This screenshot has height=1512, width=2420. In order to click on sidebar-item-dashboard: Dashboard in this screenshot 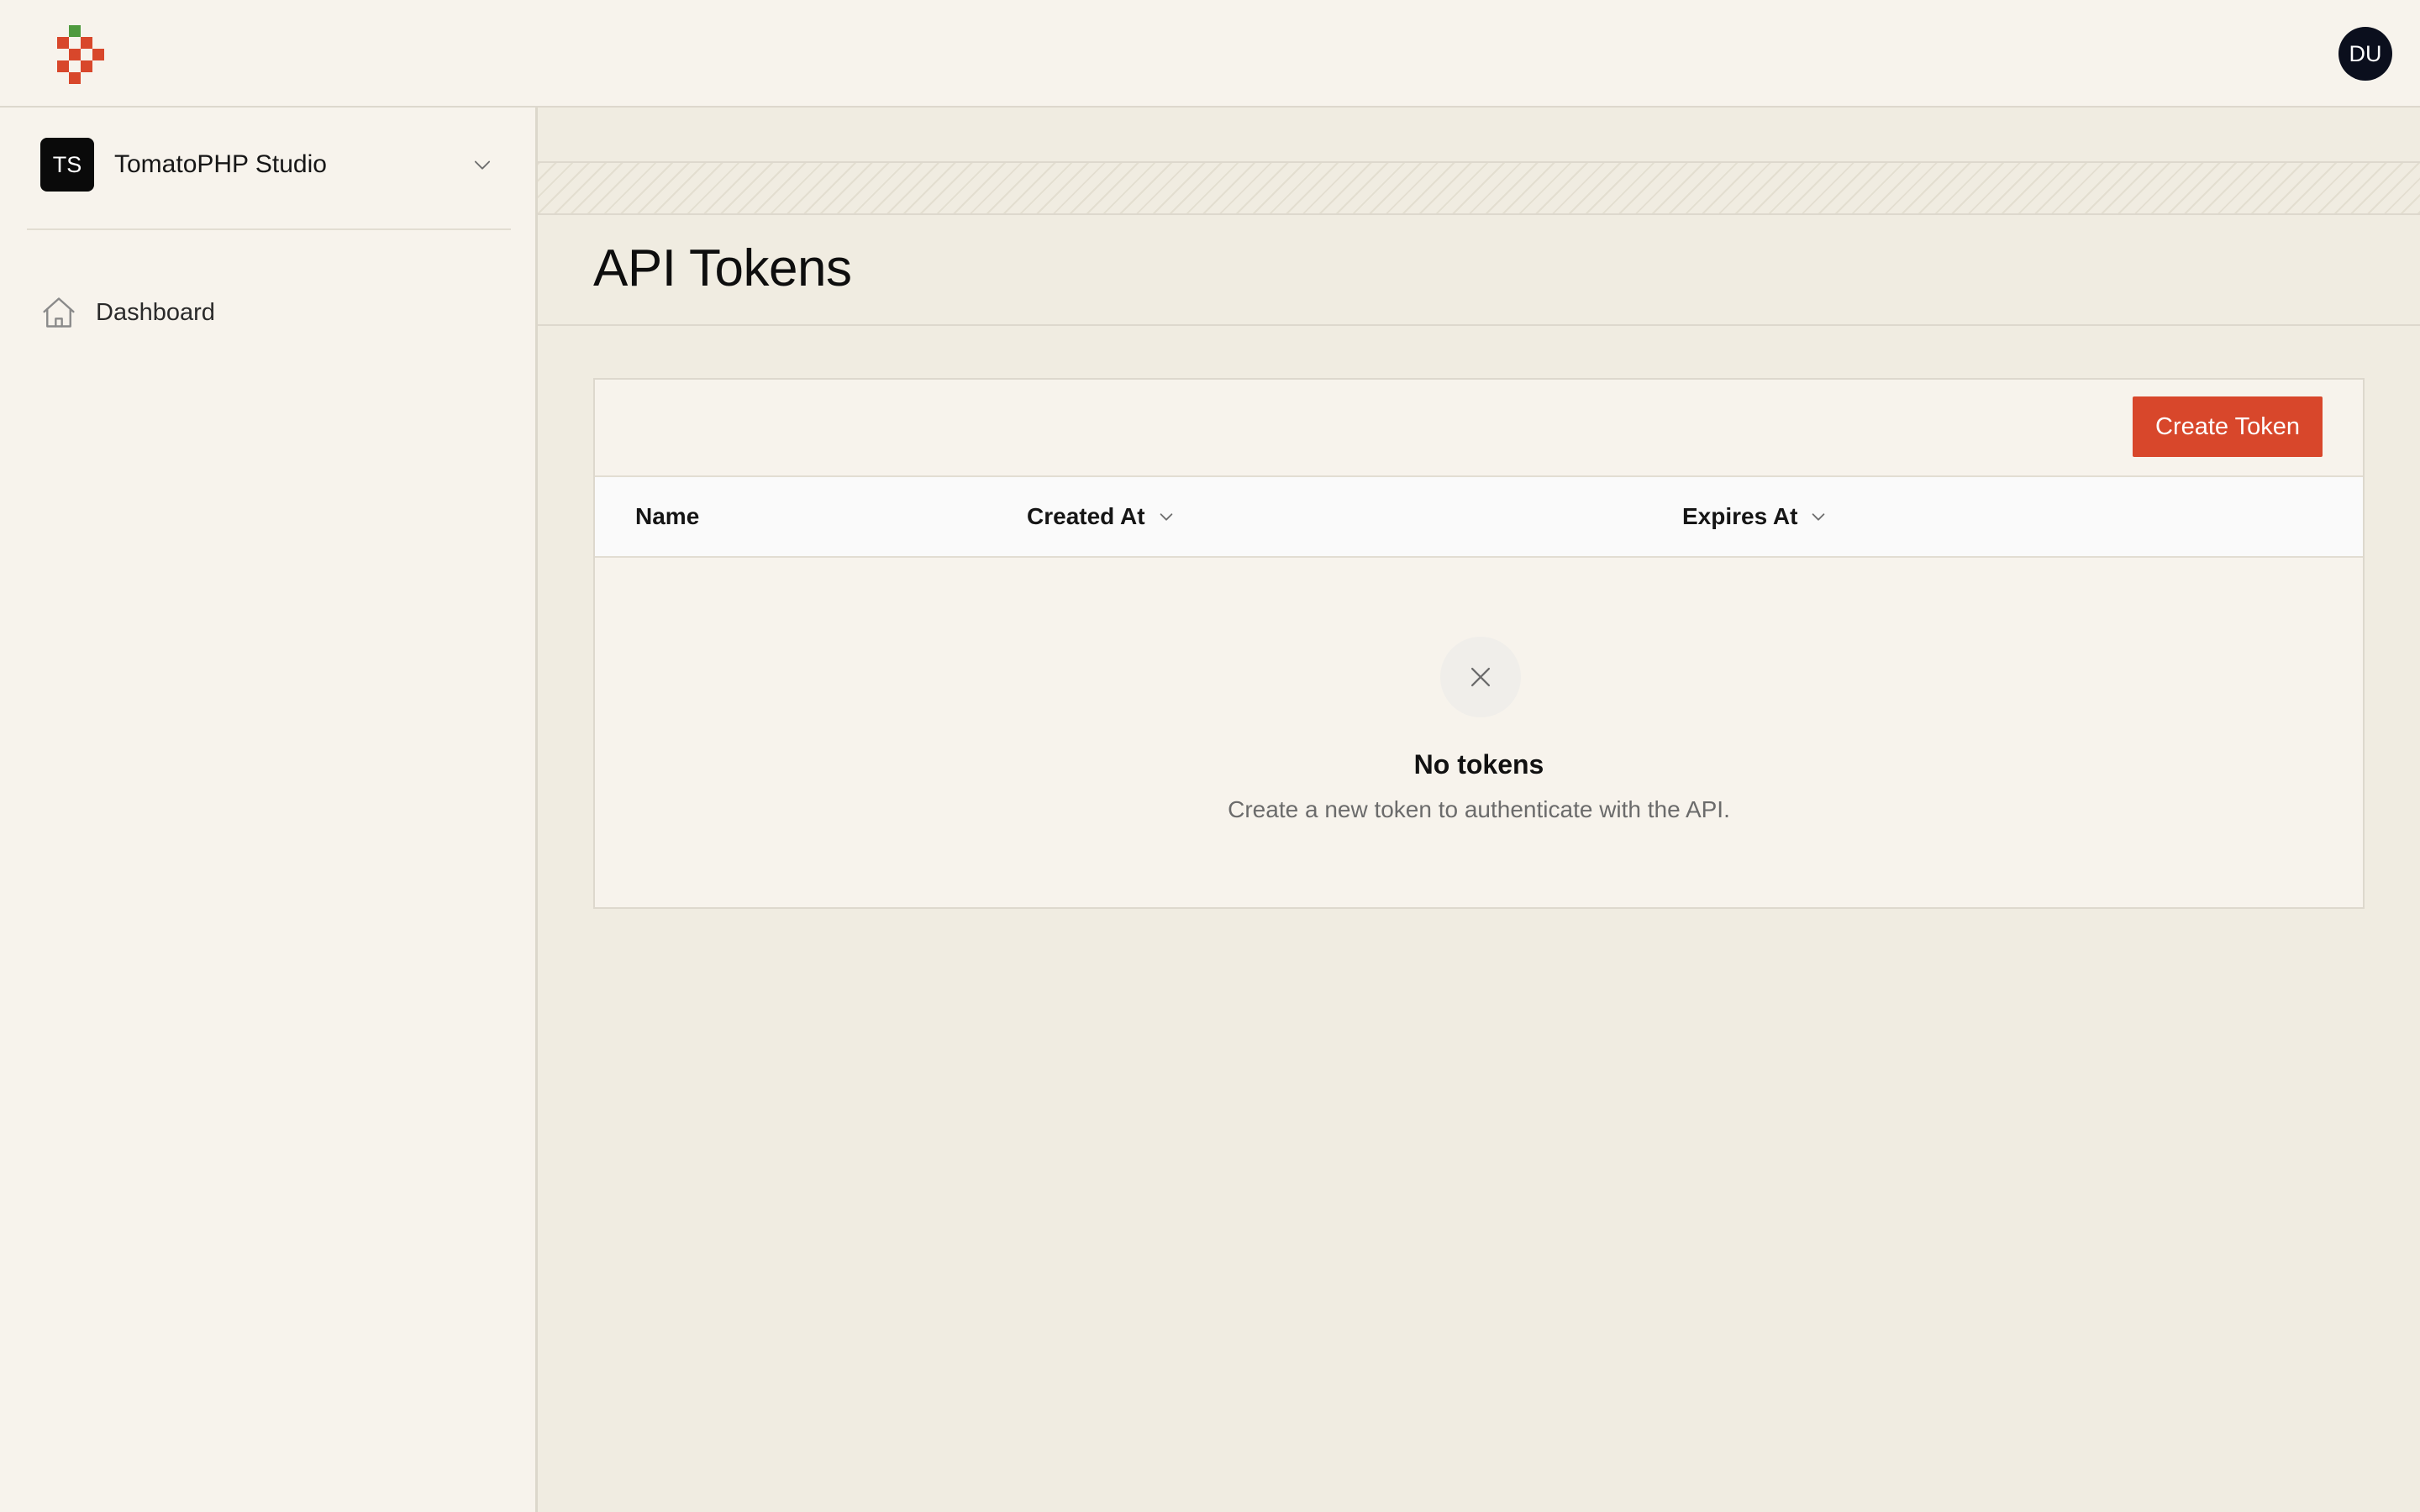, I will do `click(269, 312)`.